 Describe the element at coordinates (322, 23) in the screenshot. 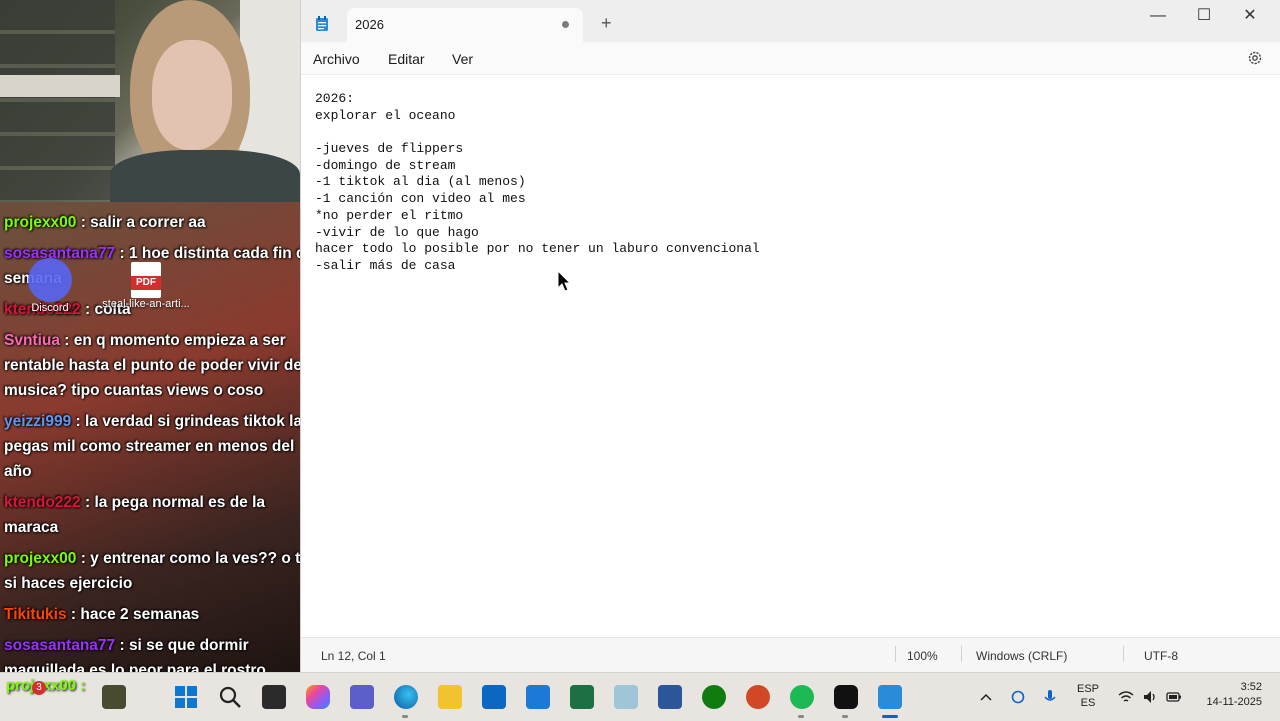

I see `notepad-app-icon` at that location.